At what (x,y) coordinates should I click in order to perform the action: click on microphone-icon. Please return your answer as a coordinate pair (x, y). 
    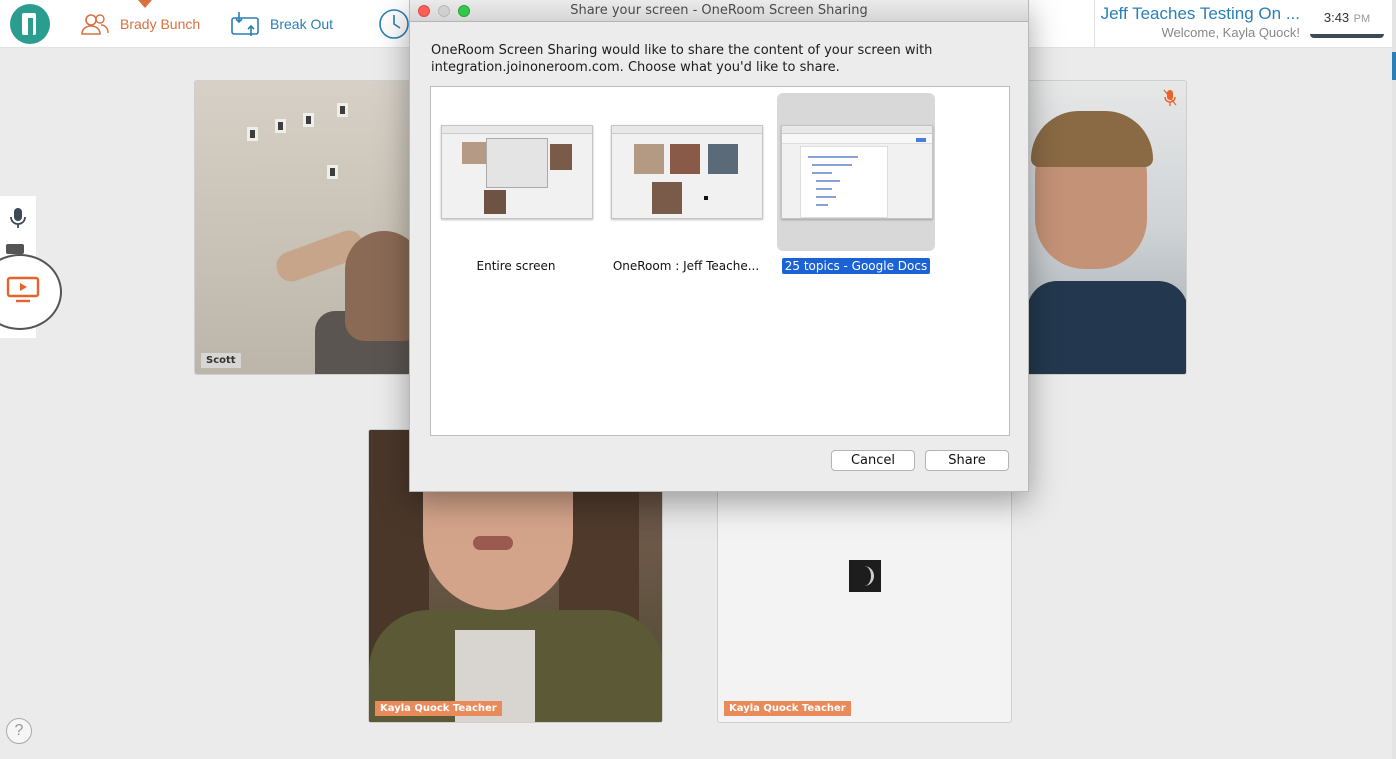
    Looking at the image, I should click on (18, 220).